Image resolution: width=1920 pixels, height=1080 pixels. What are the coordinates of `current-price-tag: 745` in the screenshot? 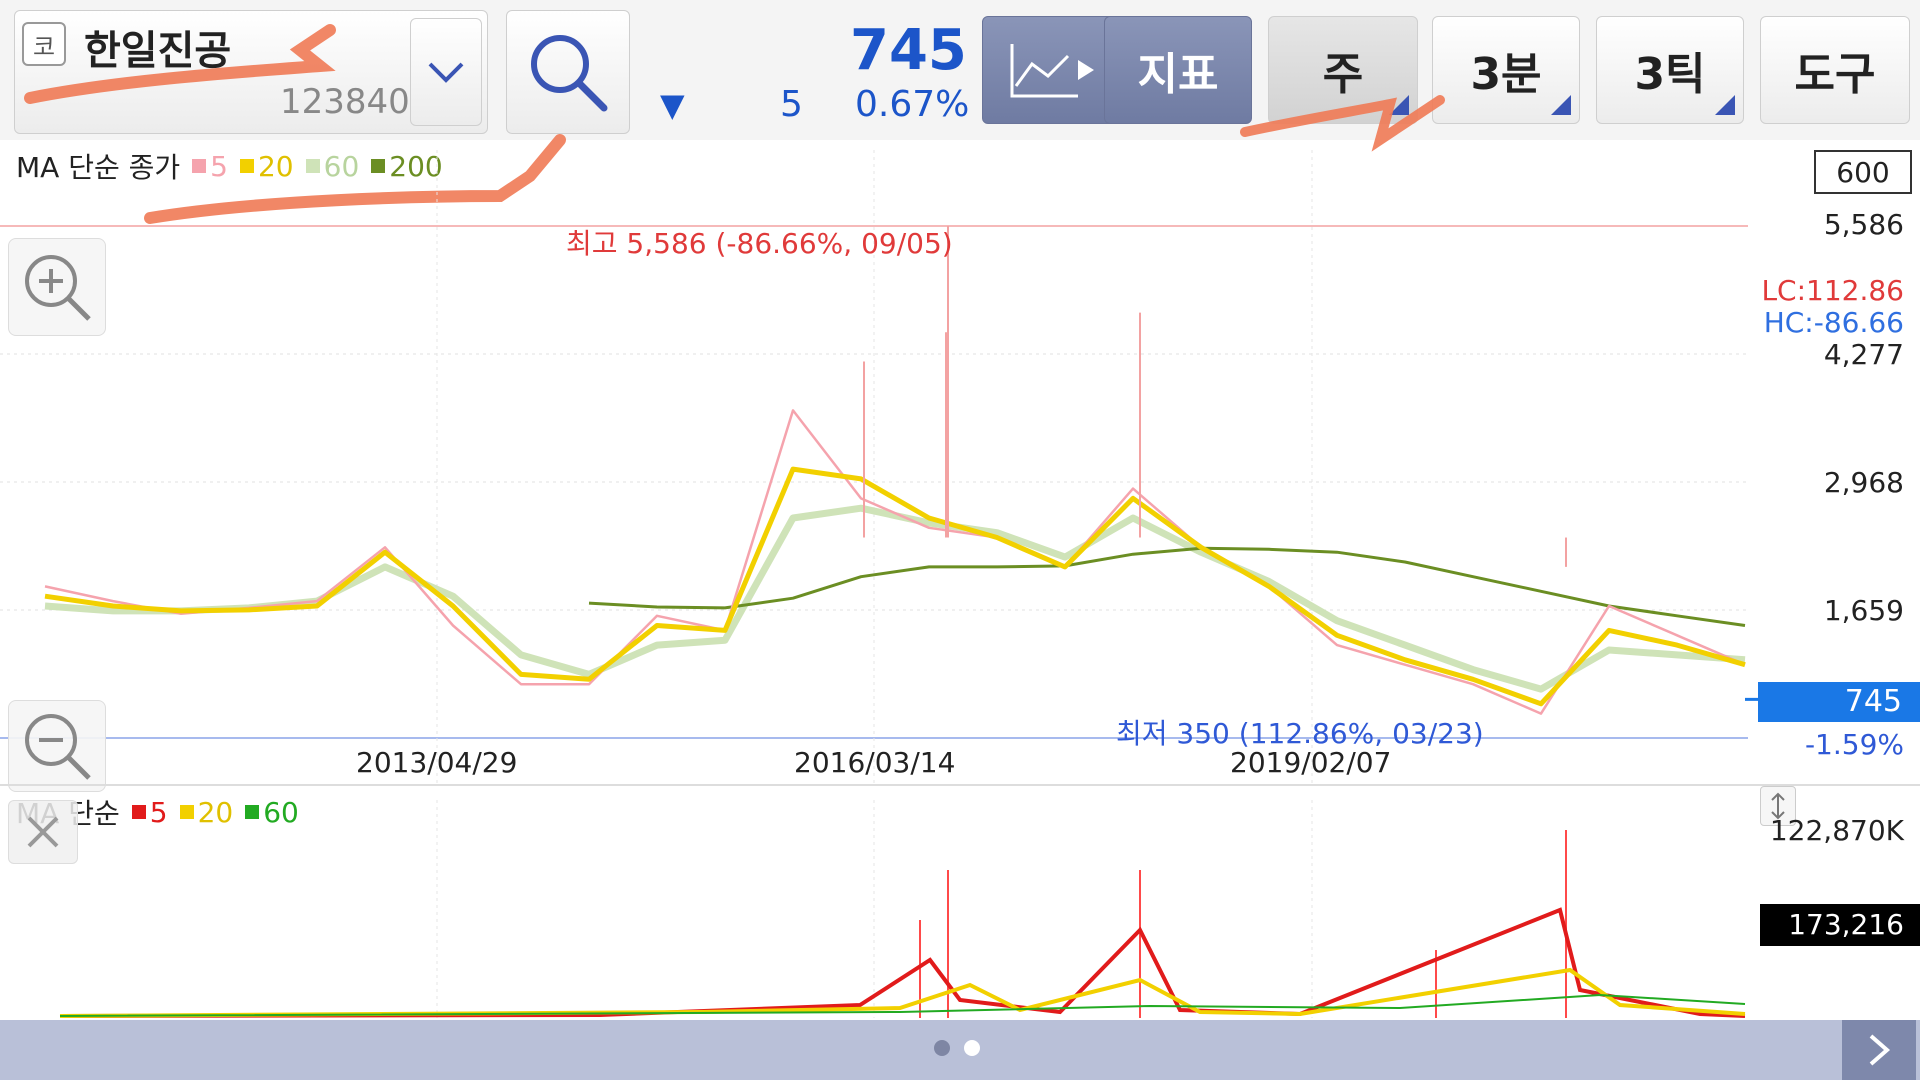 It's located at (1839, 702).